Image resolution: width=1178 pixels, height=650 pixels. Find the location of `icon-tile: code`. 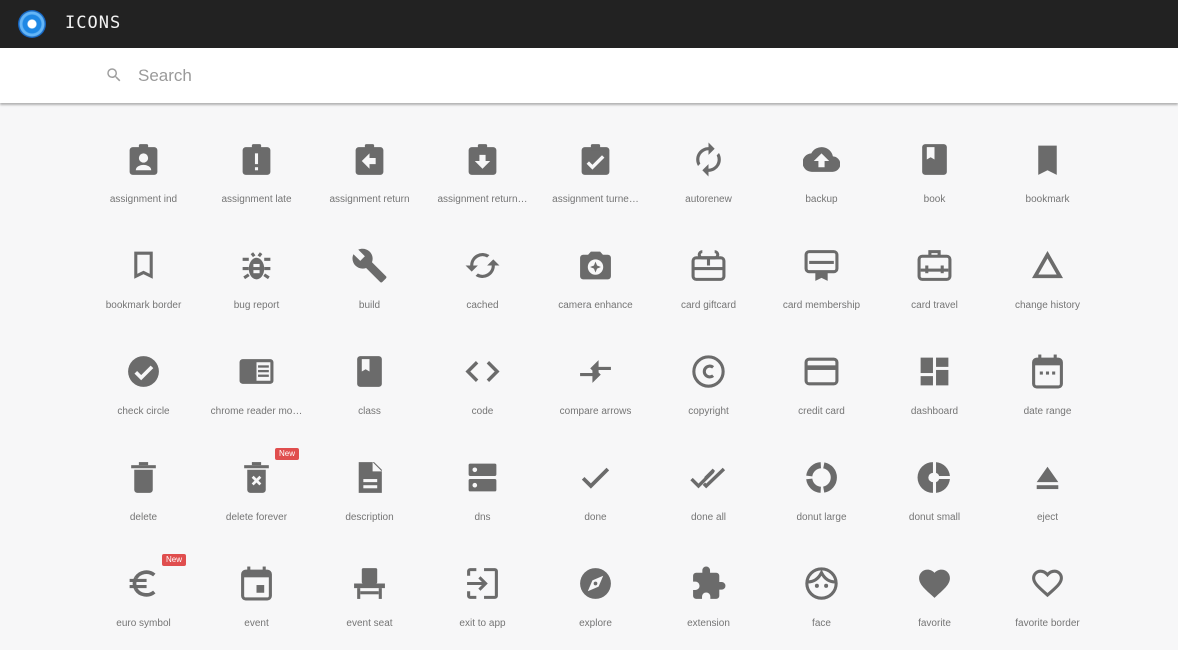

icon-tile: code is located at coordinates (482, 370).